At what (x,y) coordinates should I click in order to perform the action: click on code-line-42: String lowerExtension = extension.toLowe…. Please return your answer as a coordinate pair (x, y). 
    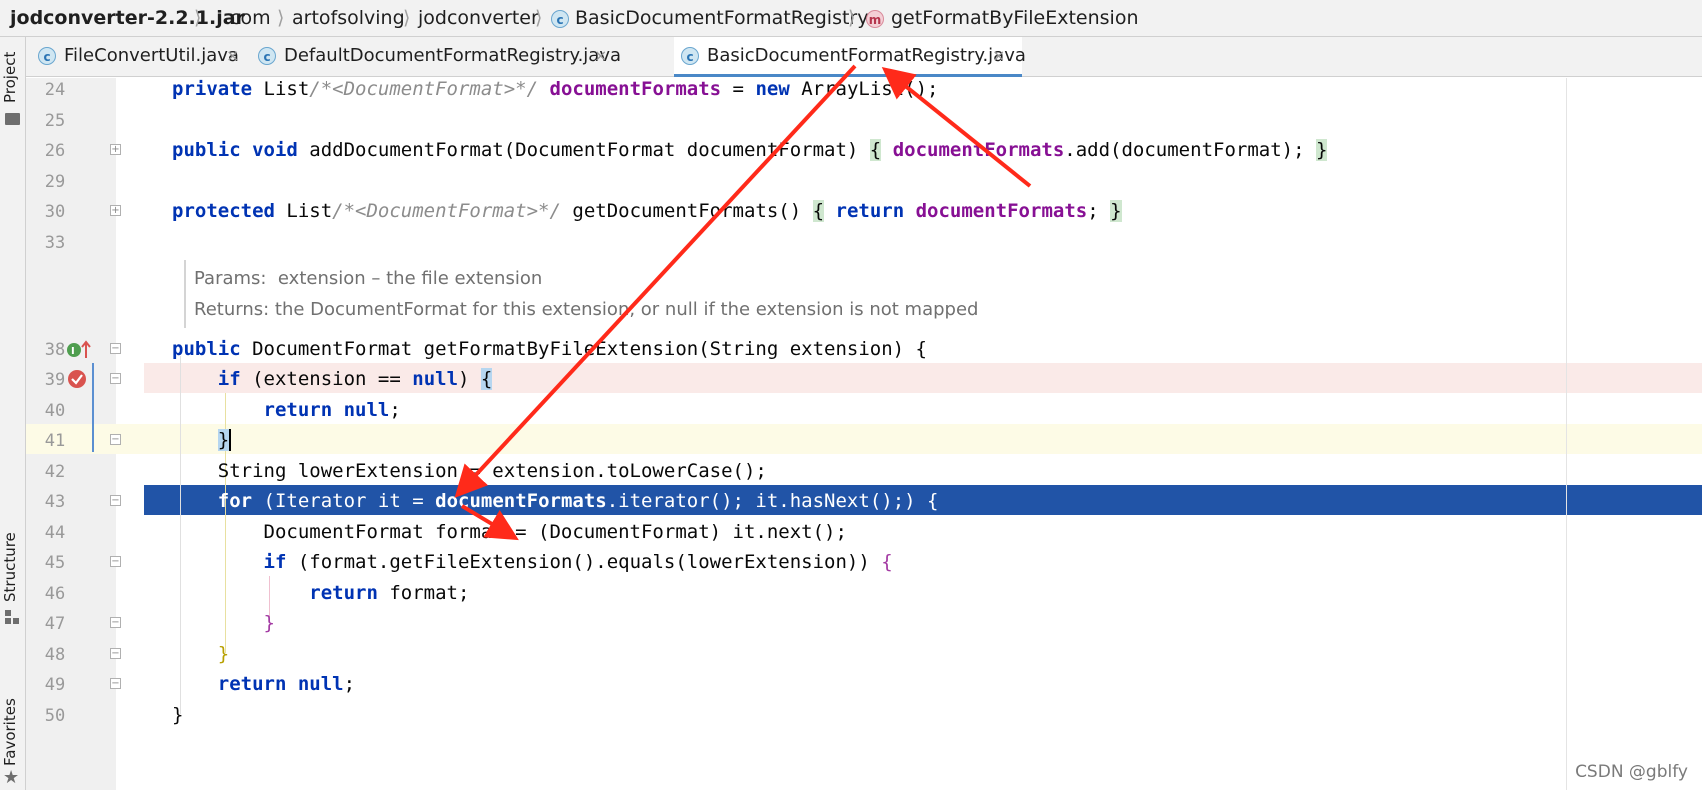
    Looking at the image, I should click on (469, 471).